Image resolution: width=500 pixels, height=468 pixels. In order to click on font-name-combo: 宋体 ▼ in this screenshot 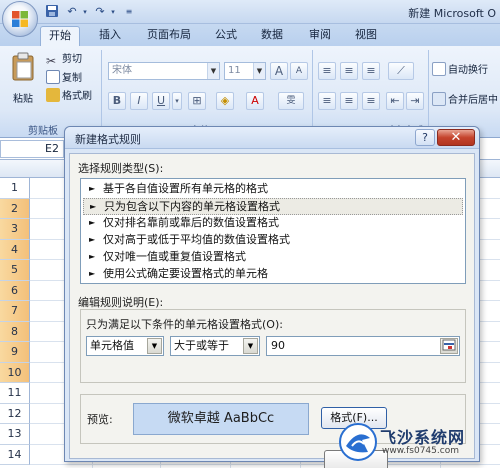, I will do `click(164, 71)`.